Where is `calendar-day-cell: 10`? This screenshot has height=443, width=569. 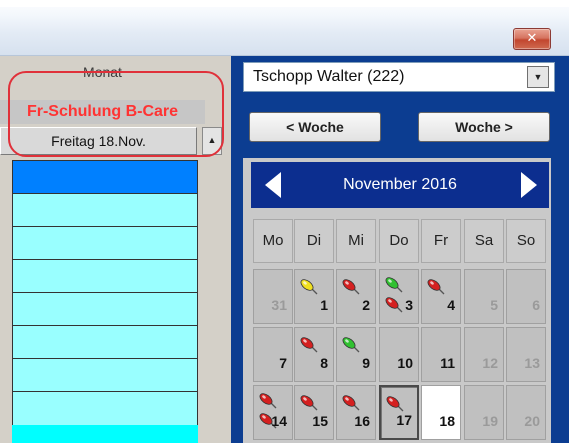
calendar-day-cell: 10 is located at coordinates (399, 354).